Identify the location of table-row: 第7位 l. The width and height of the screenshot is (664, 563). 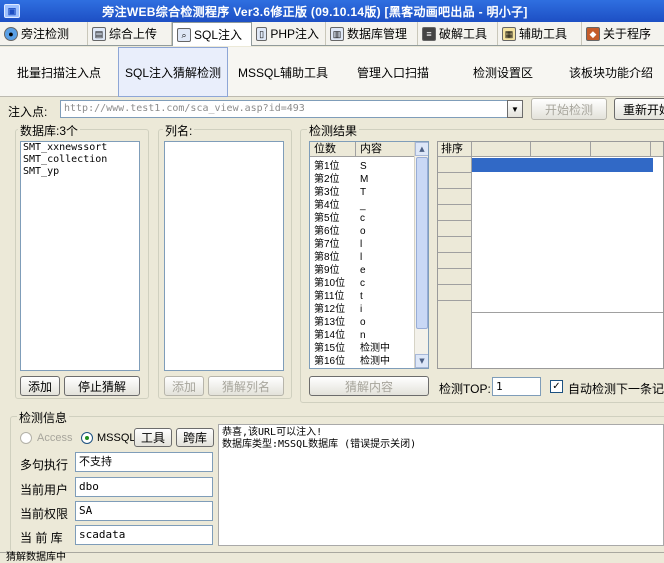
(361, 244).